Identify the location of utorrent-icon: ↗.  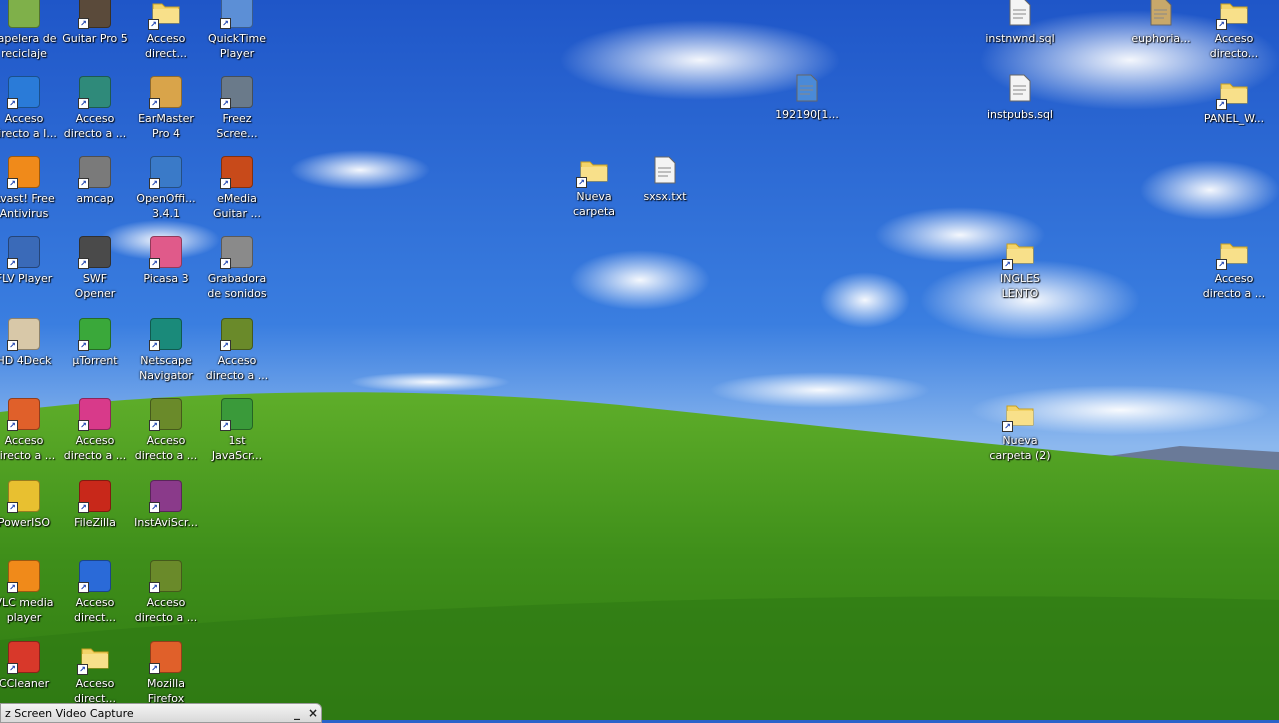
(94, 334).